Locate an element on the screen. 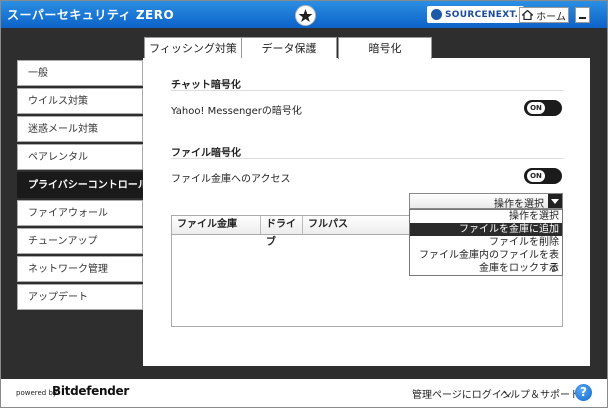  title-bar: スーパーセキュリティ ZERO SOURCENEXT. ホーム is located at coordinates (304, 14).